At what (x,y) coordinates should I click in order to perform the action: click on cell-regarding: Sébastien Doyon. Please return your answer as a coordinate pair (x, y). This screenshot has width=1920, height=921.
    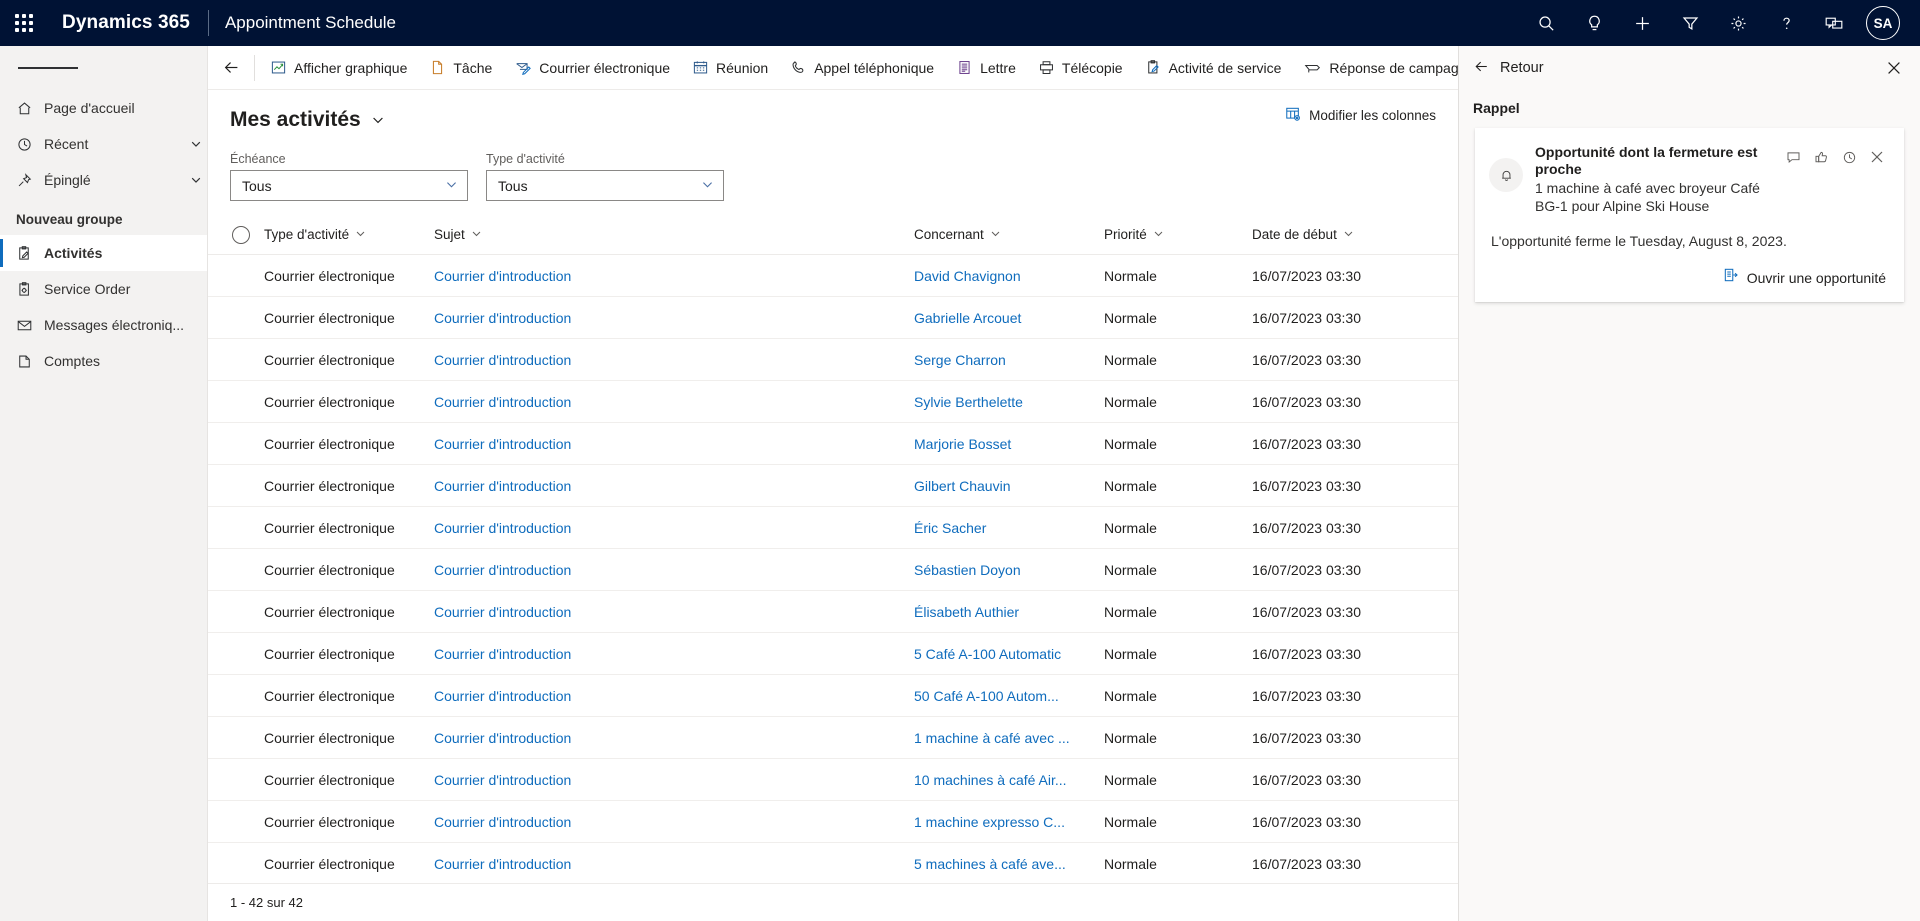
    Looking at the image, I should click on (1009, 570).